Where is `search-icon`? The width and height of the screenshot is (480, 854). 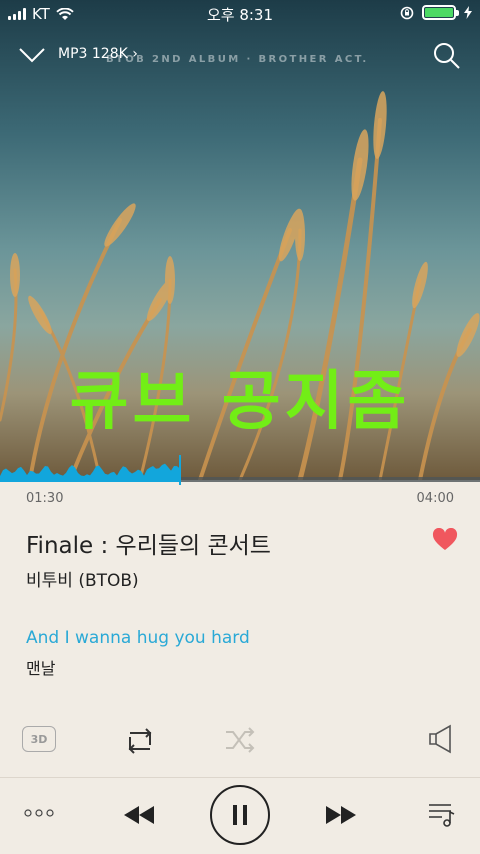 search-icon is located at coordinates (447, 56).